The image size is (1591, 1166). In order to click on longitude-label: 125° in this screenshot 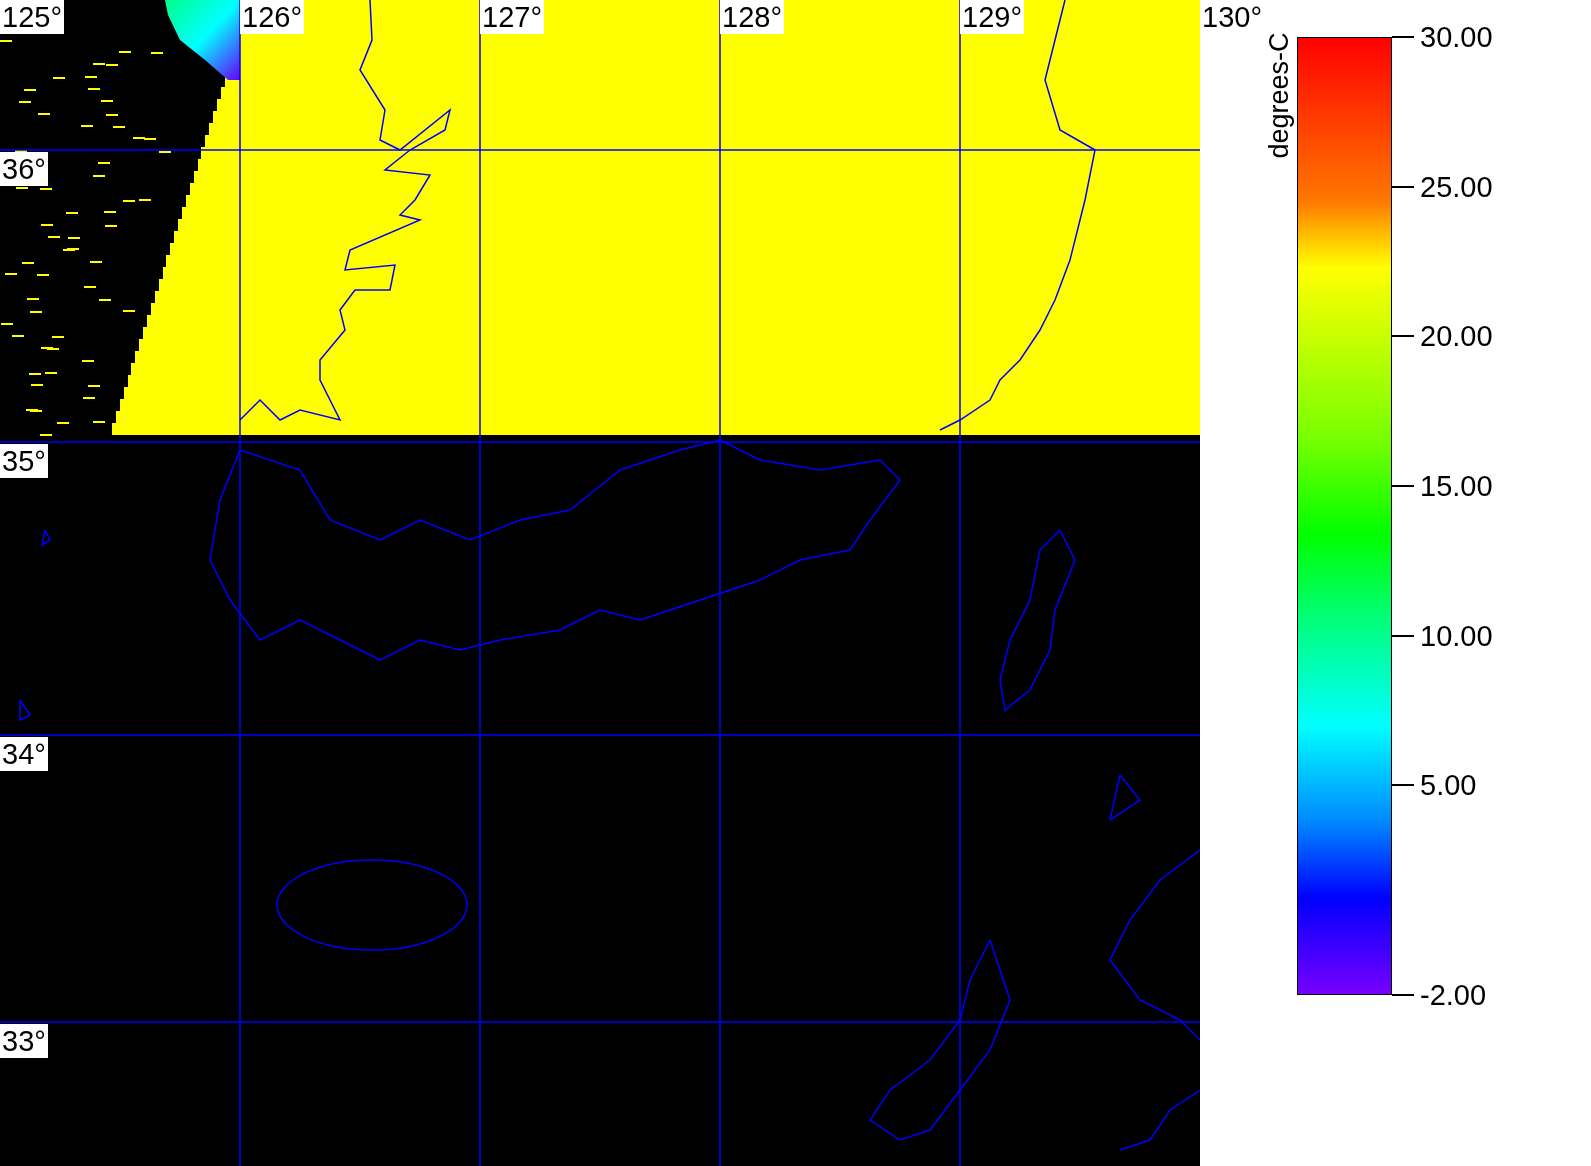, I will do `click(32, 17)`.